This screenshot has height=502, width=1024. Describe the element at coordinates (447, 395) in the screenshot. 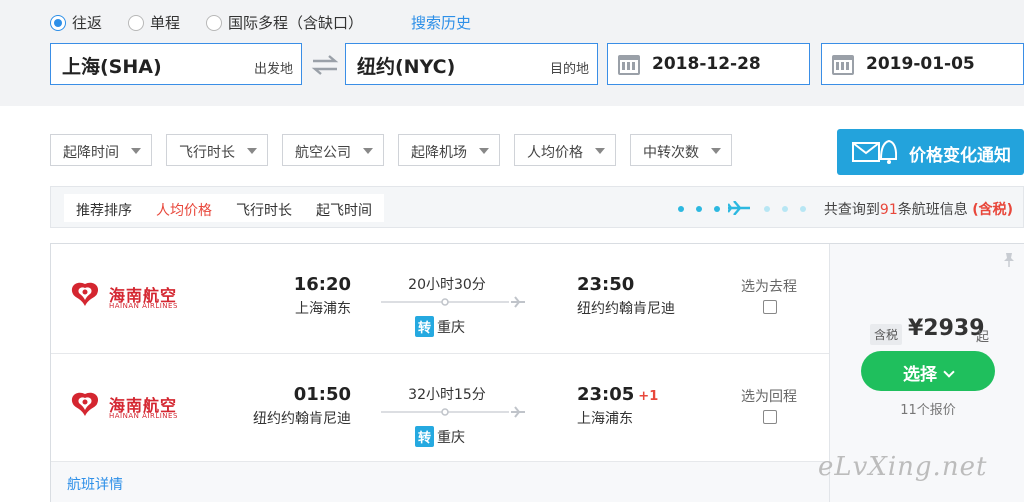

I see `flight-duration: 32小时15分` at that location.